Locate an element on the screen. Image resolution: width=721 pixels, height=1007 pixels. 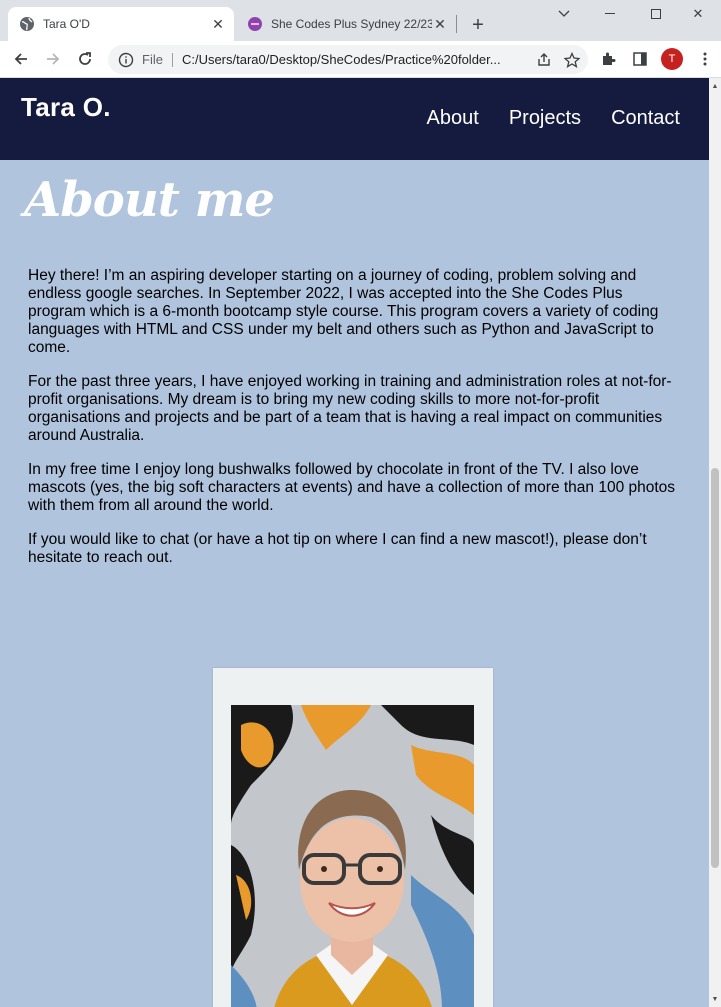
nav-link-about: About is located at coordinates (453, 118).